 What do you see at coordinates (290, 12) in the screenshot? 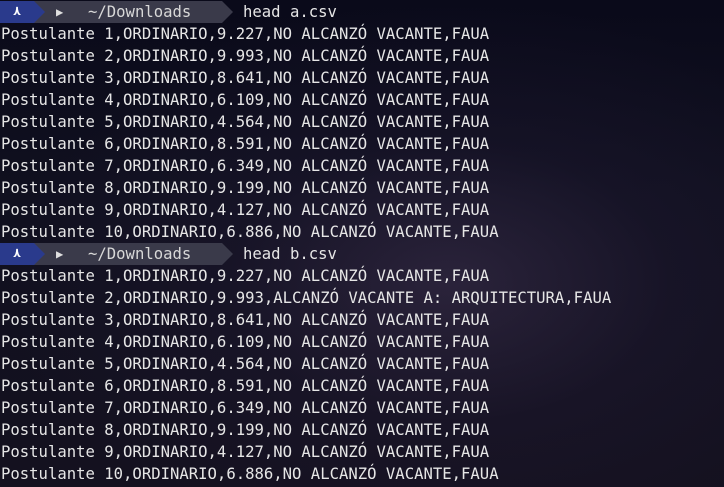
I see `command-text: head a.csv` at bounding box center [290, 12].